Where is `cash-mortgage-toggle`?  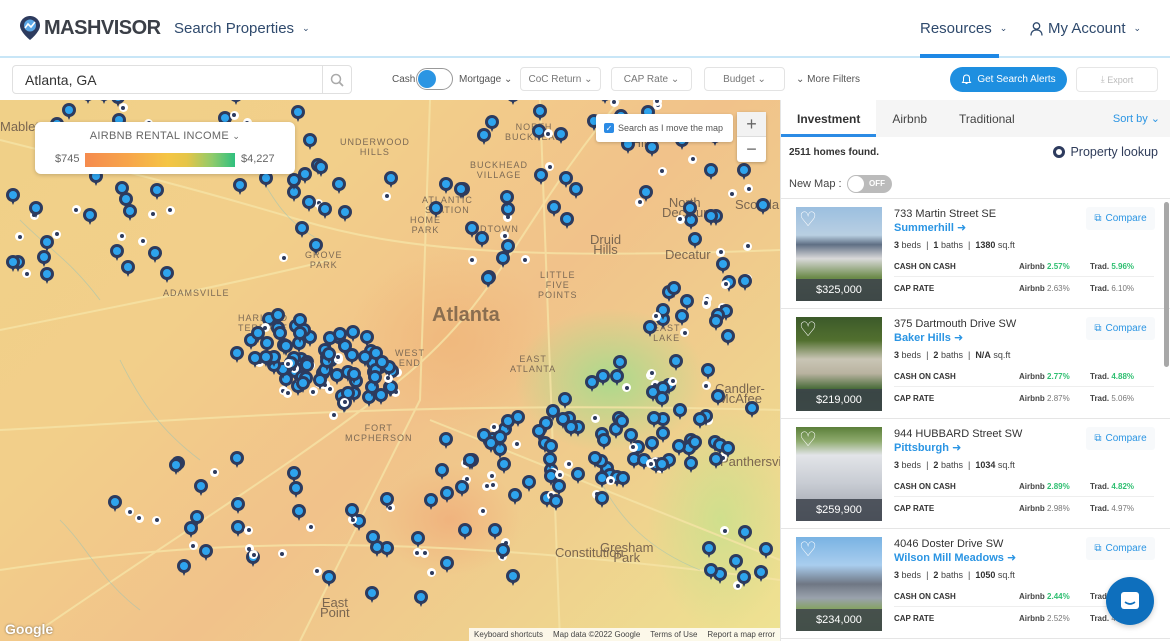
cash-mortgage-toggle is located at coordinates (434, 79).